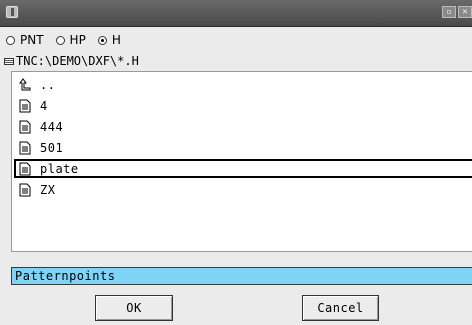  Describe the element at coordinates (449, 12) in the screenshot. I see `minimize-icon: ▫` at that location.